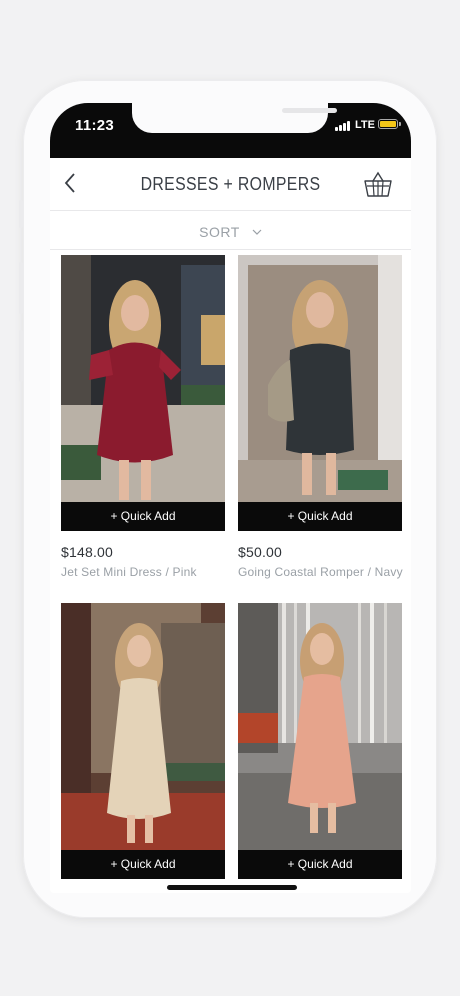 This screenshot has width=460, height=996. I want to click on nav-header: DRESSES + ROMPERS, so click(230, 184).